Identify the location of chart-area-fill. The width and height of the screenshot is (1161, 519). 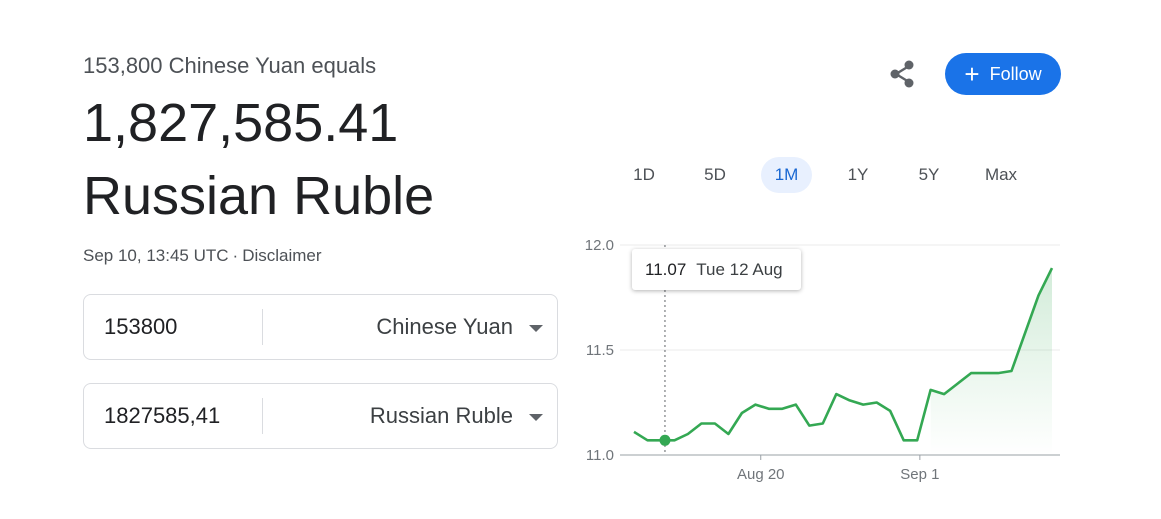
(991, 361).